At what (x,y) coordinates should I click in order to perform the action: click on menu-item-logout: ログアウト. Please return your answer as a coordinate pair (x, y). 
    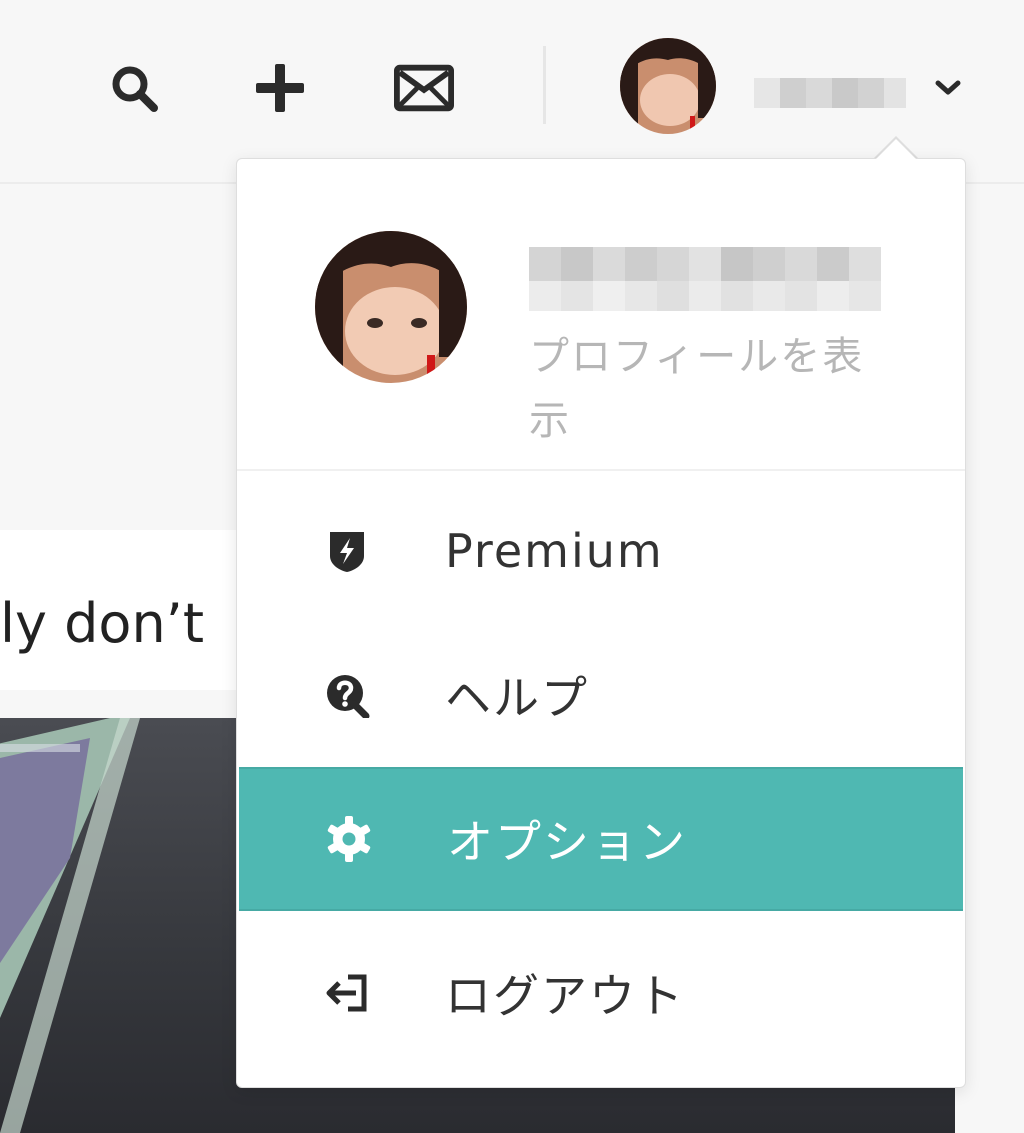
    Looking at the image, I should click on (601, 993).